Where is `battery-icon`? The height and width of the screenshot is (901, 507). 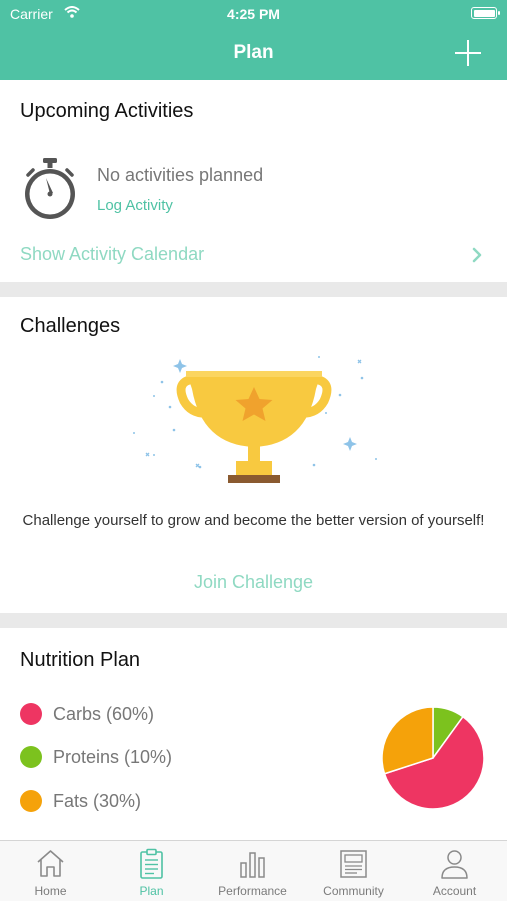
battery-icon is located at coordinates (485, 13).